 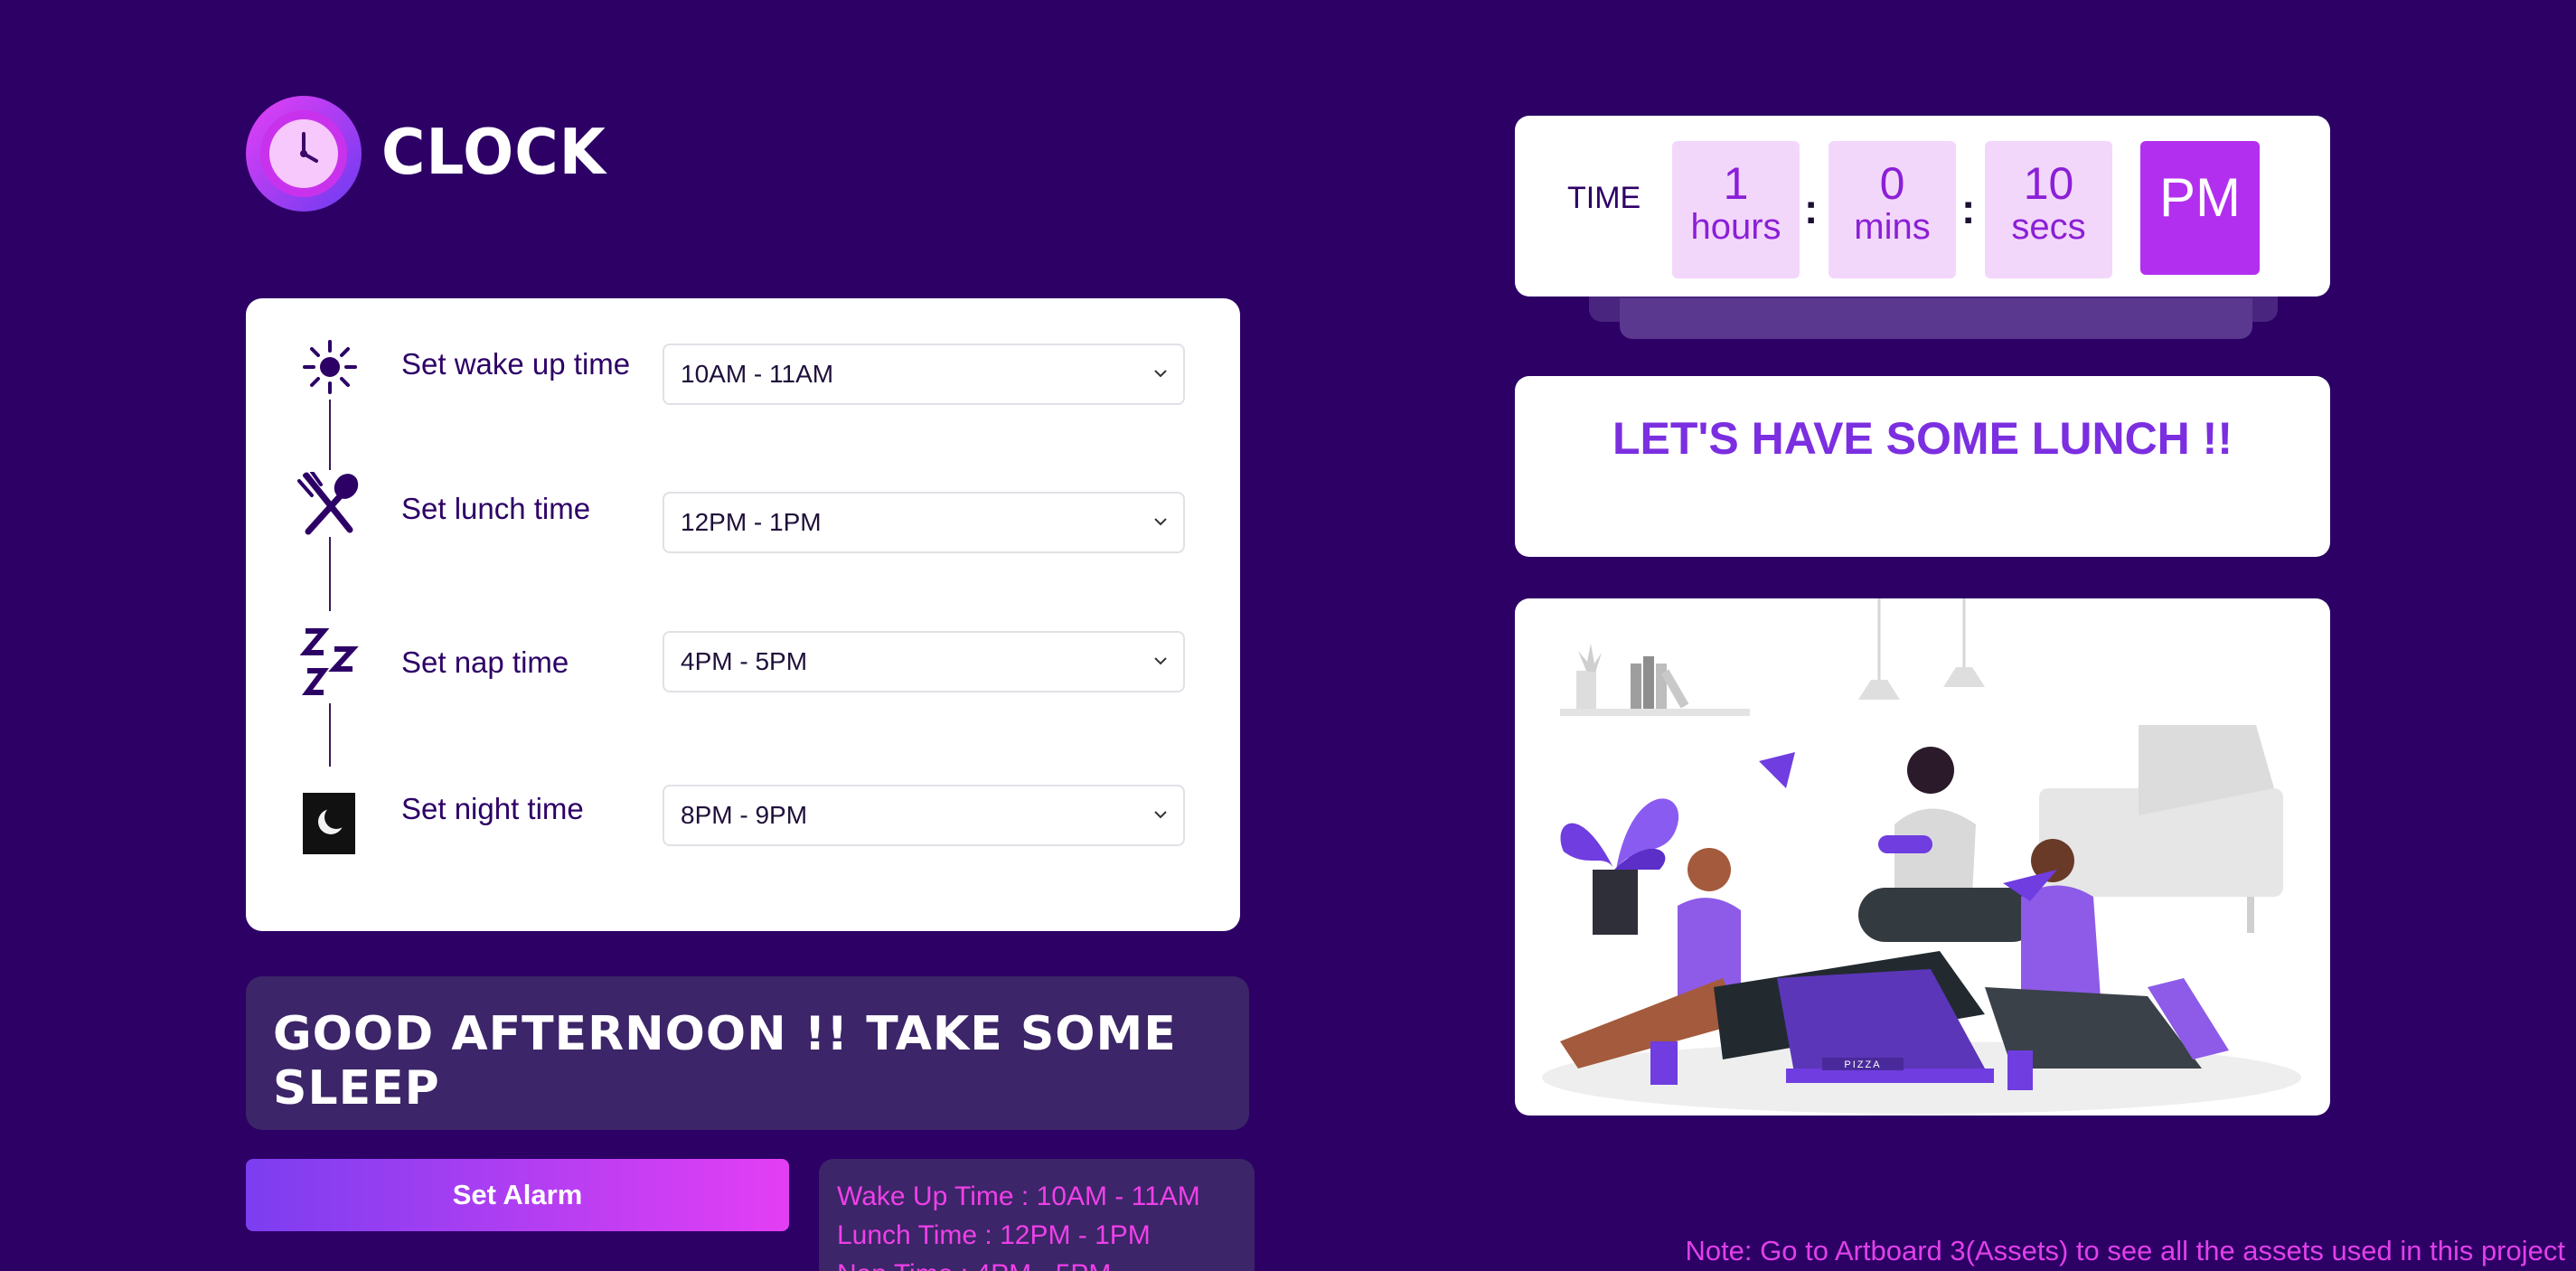 What do you see at coordinates (517, 1195) in the screenshot?
I see `set-alarm-button: Set Alarm` at bounding box center [517, 1195].